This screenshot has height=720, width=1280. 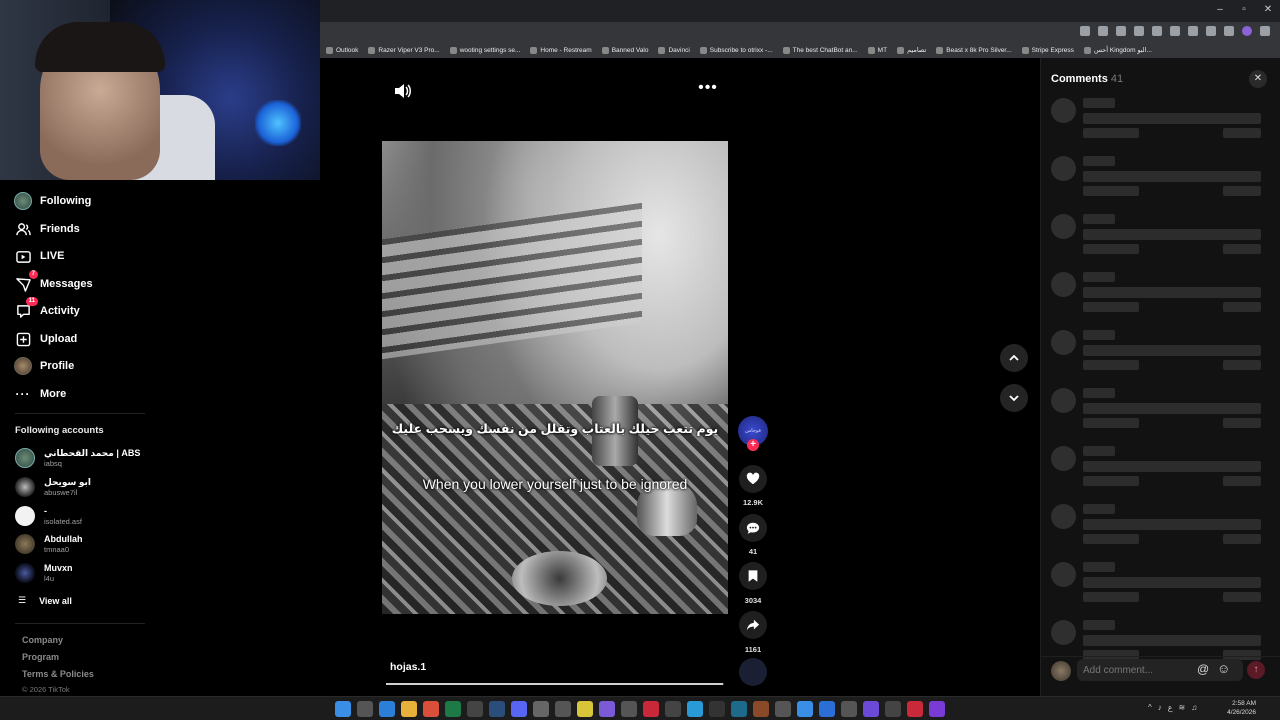 I want to click on search-icon, so click(x=365, y=709).